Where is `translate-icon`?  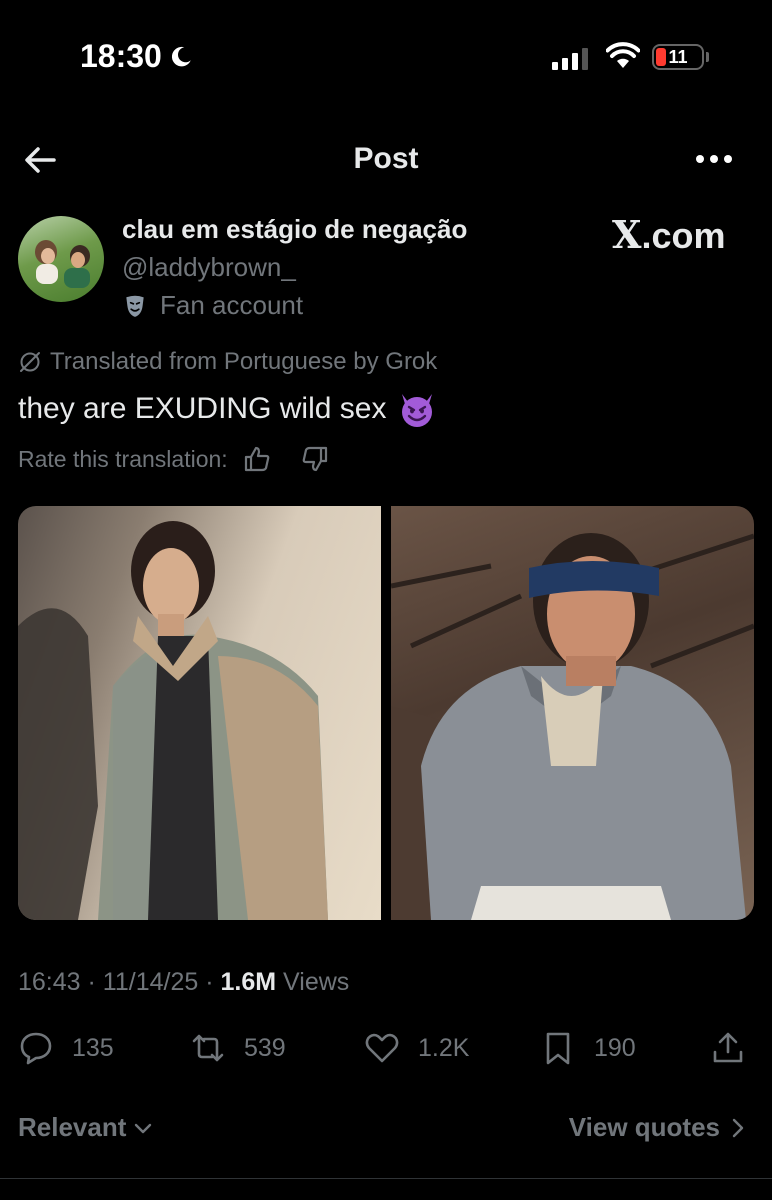 translate-icon is located at coordinates (30, 362).